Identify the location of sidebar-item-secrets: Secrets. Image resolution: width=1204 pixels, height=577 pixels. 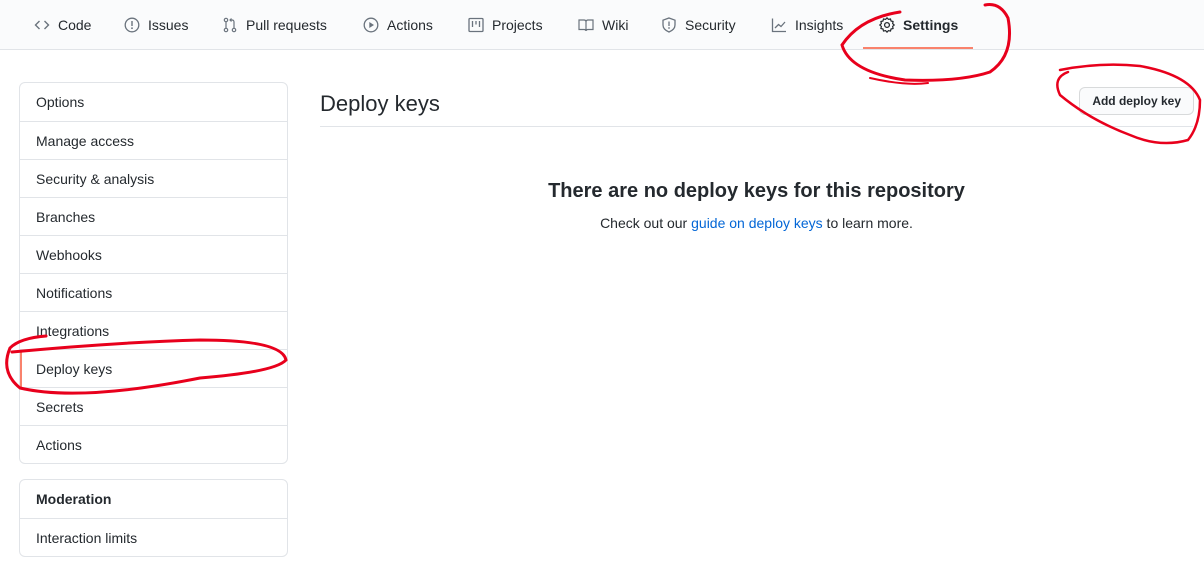
(153, 406).